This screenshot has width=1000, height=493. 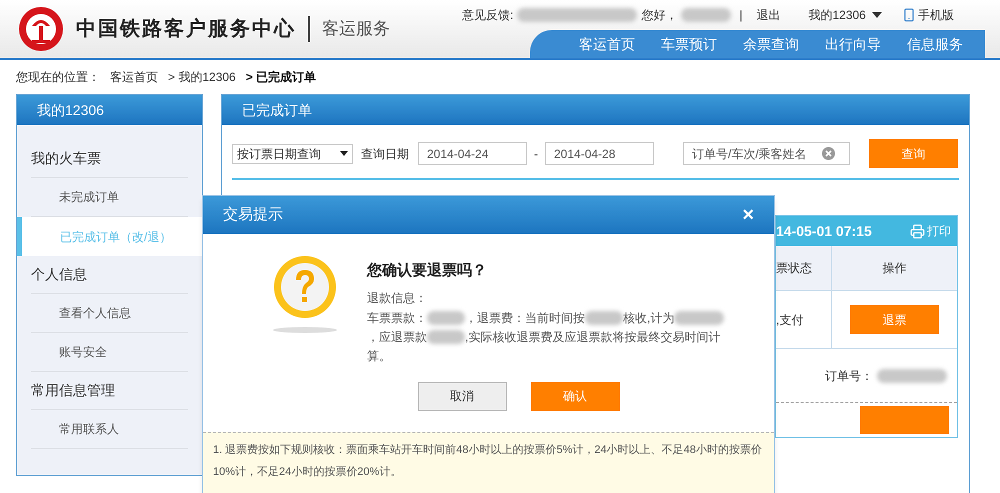 What do you see at coordinates (845, 15) in the screenshot?
I see `account-menu: 我的12306` at bounding box center [845, 15].